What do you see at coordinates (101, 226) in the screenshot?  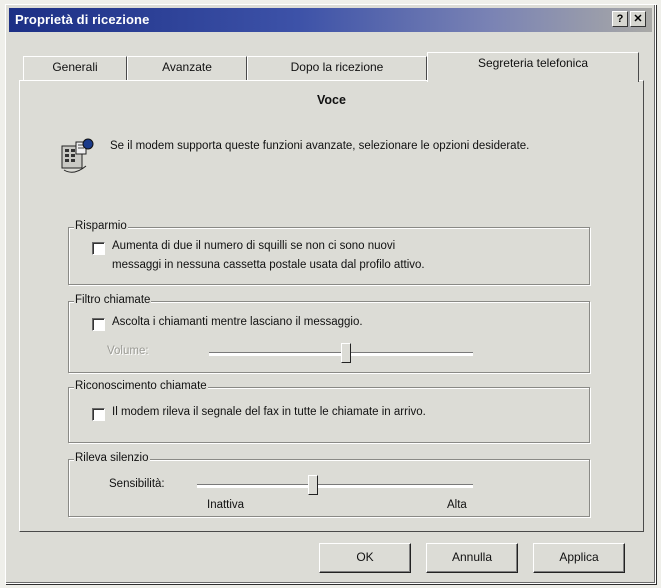 I see `risparmio-group-label: Risparmio` at bounding box center [101, 226].